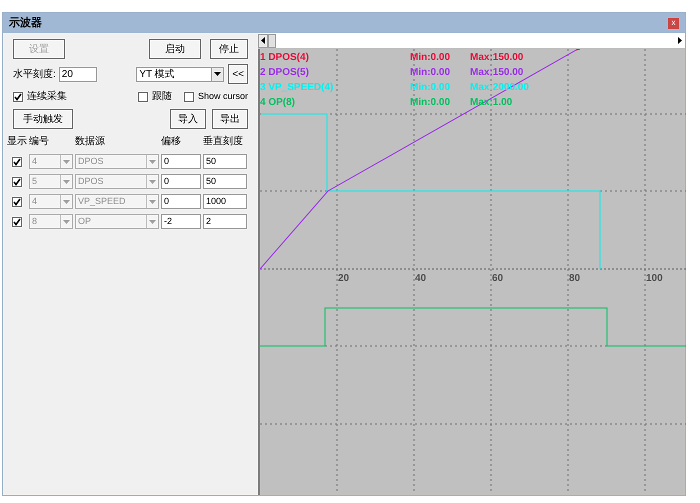  What do you see at coordinates (272, 41) in the screenshot?
I see `scroll-thumb` at bounding box center [272, 41].